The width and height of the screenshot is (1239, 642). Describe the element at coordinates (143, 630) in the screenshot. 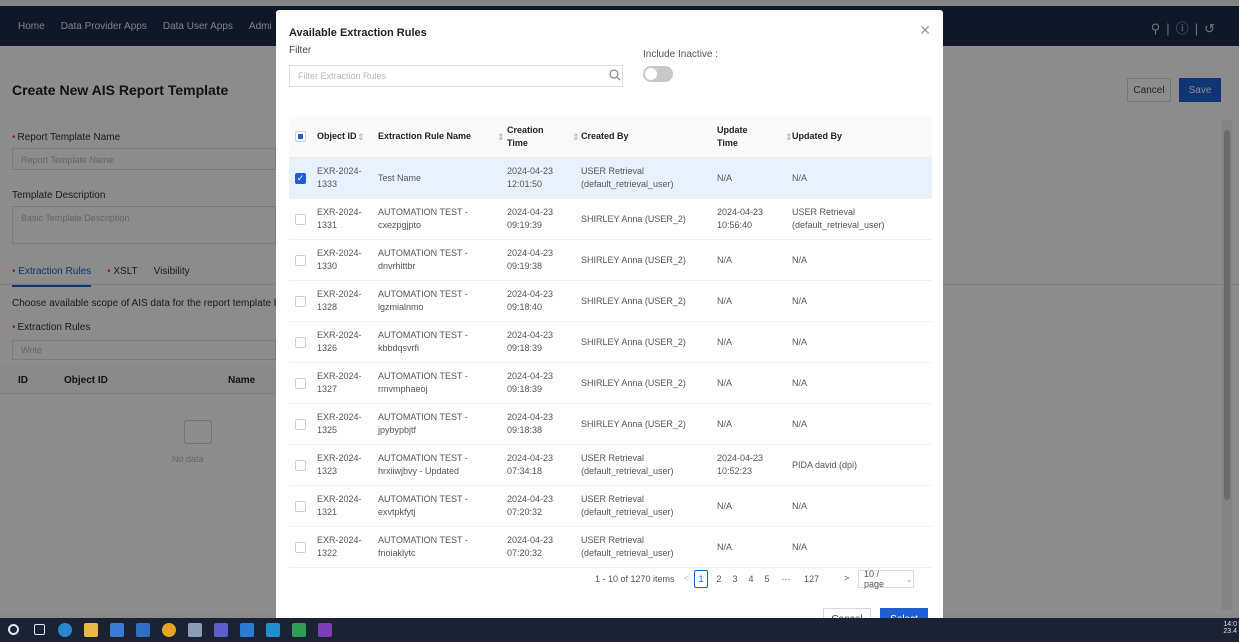

I see `mail-icon` at that location.